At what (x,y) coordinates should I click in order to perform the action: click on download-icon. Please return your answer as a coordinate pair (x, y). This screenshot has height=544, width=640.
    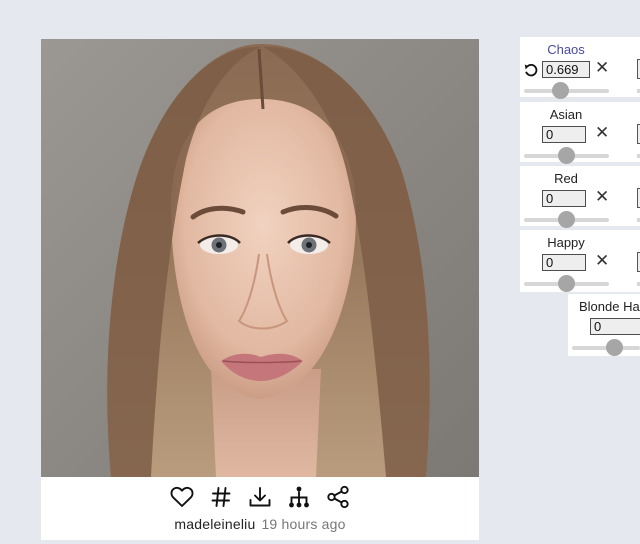
    Looking at the image, I should click on (260, 497).